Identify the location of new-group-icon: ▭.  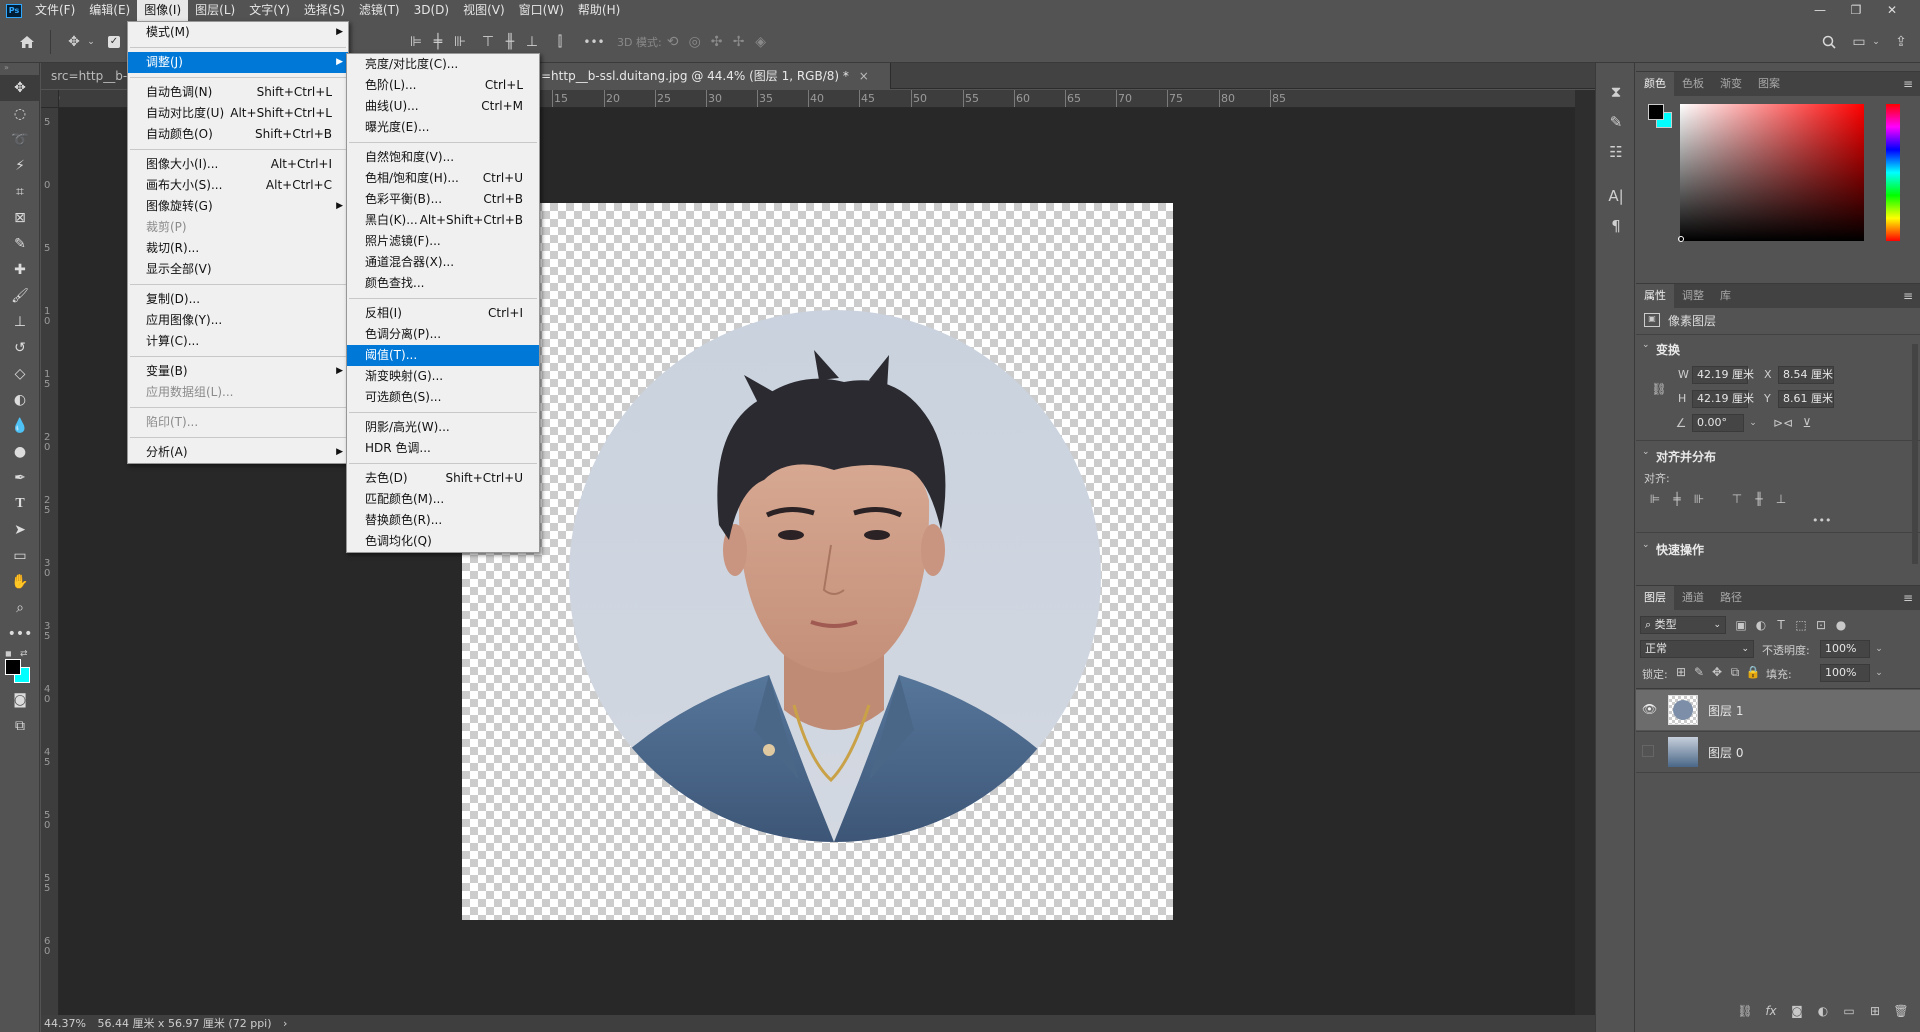
(1849, 1011).